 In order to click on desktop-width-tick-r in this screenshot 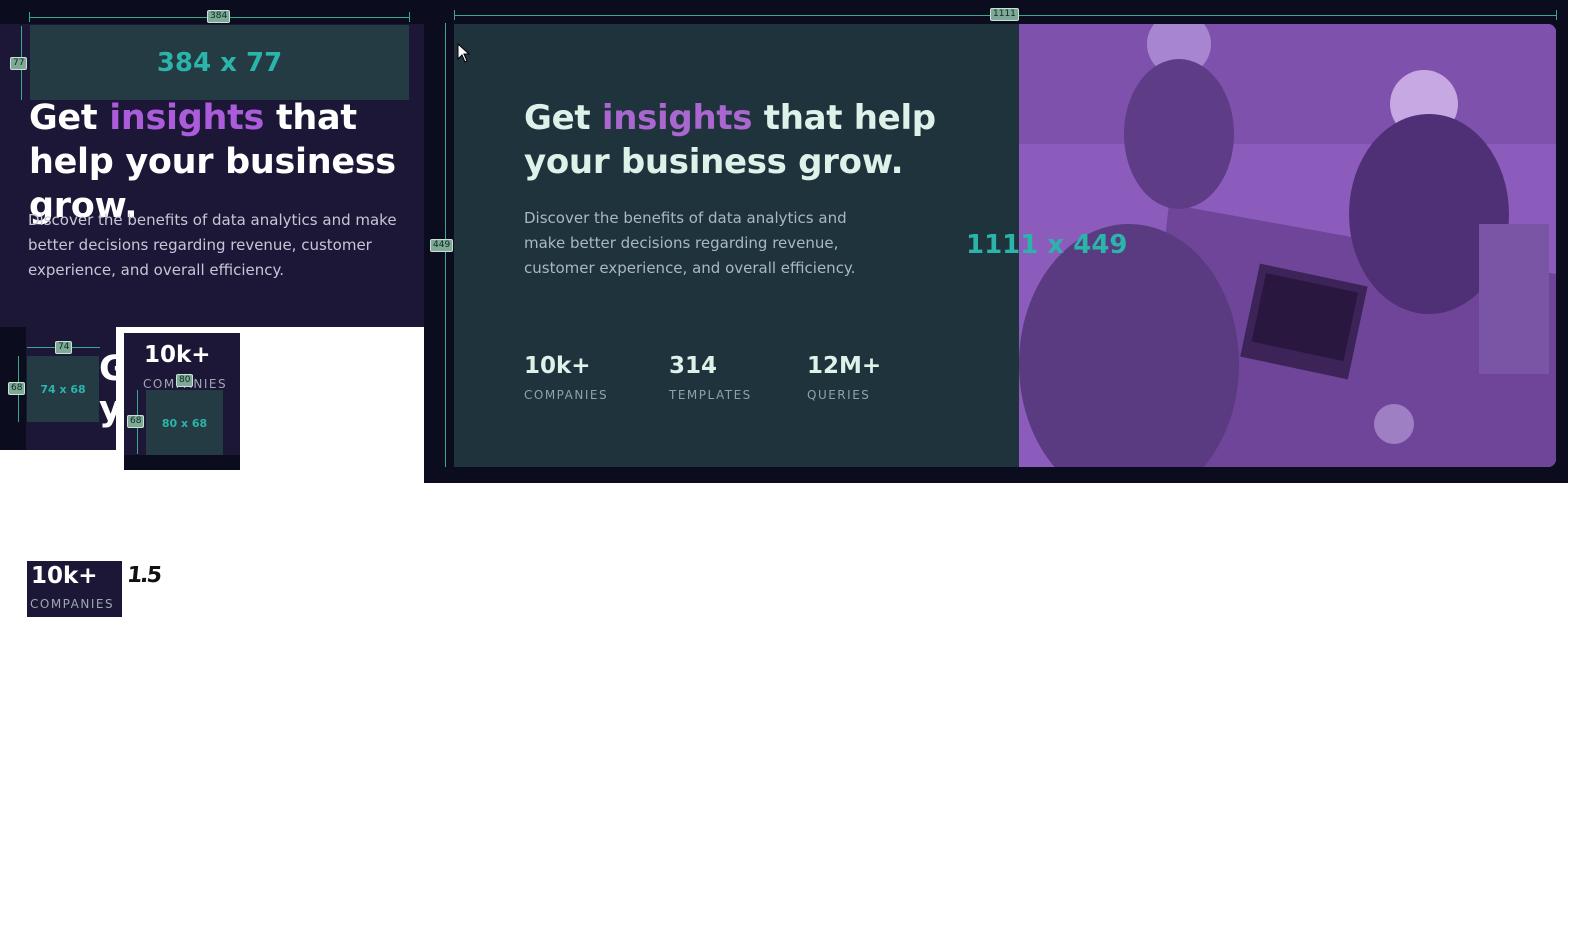, I will do `click(1556, 15)`.